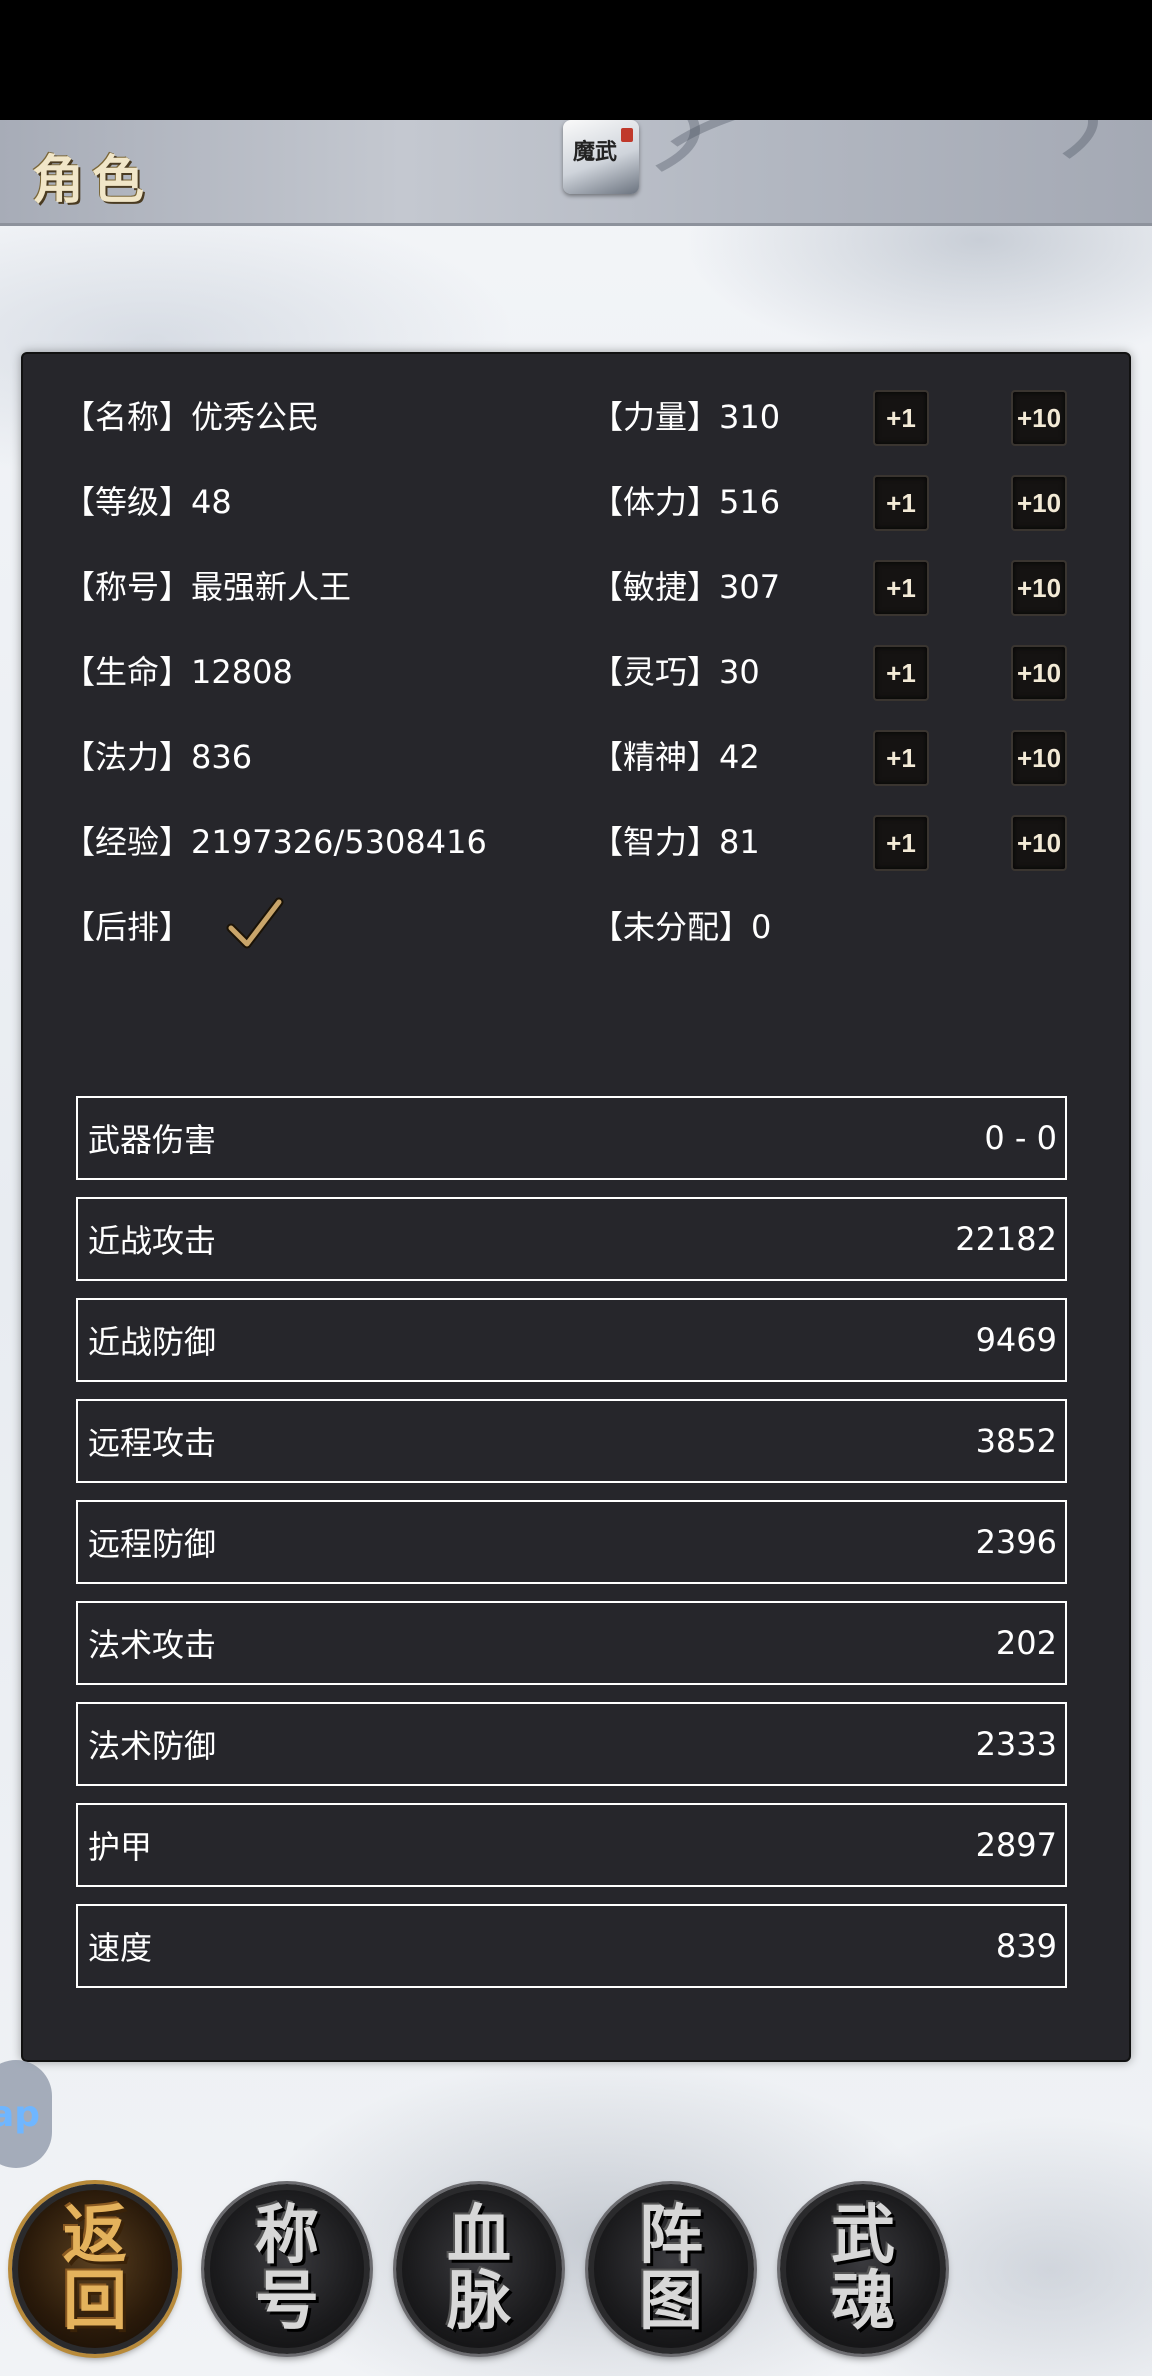  Describe the element at coordinates (901, 758) in the screenshot. I see `spirit-plus1-button: +1` at that location.